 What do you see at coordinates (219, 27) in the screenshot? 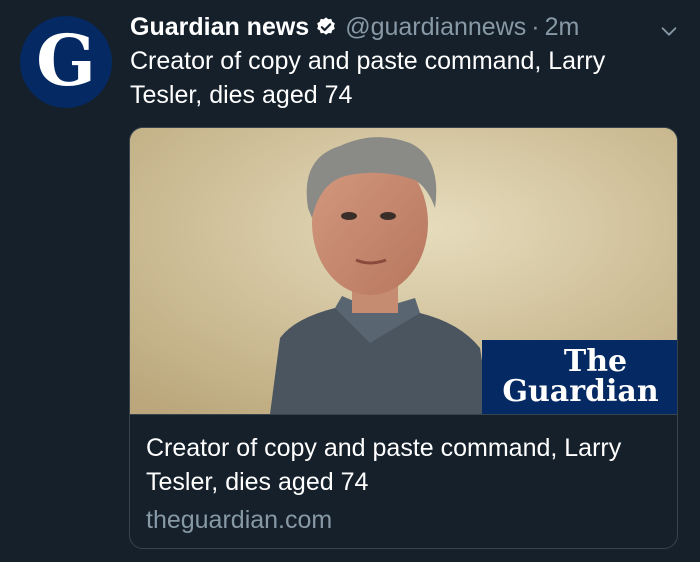
I see `display-name: Guardian news` at bounding box center [219, 27].